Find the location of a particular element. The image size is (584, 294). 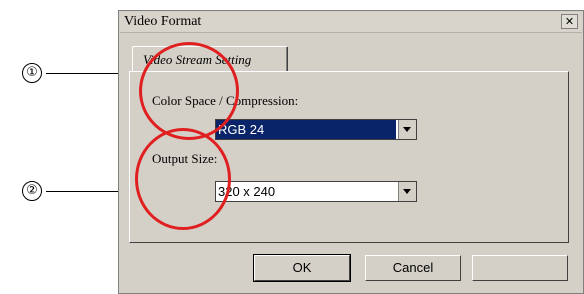

output-size-dropdown: 320 x 240 is located at coordinates (316, 191).